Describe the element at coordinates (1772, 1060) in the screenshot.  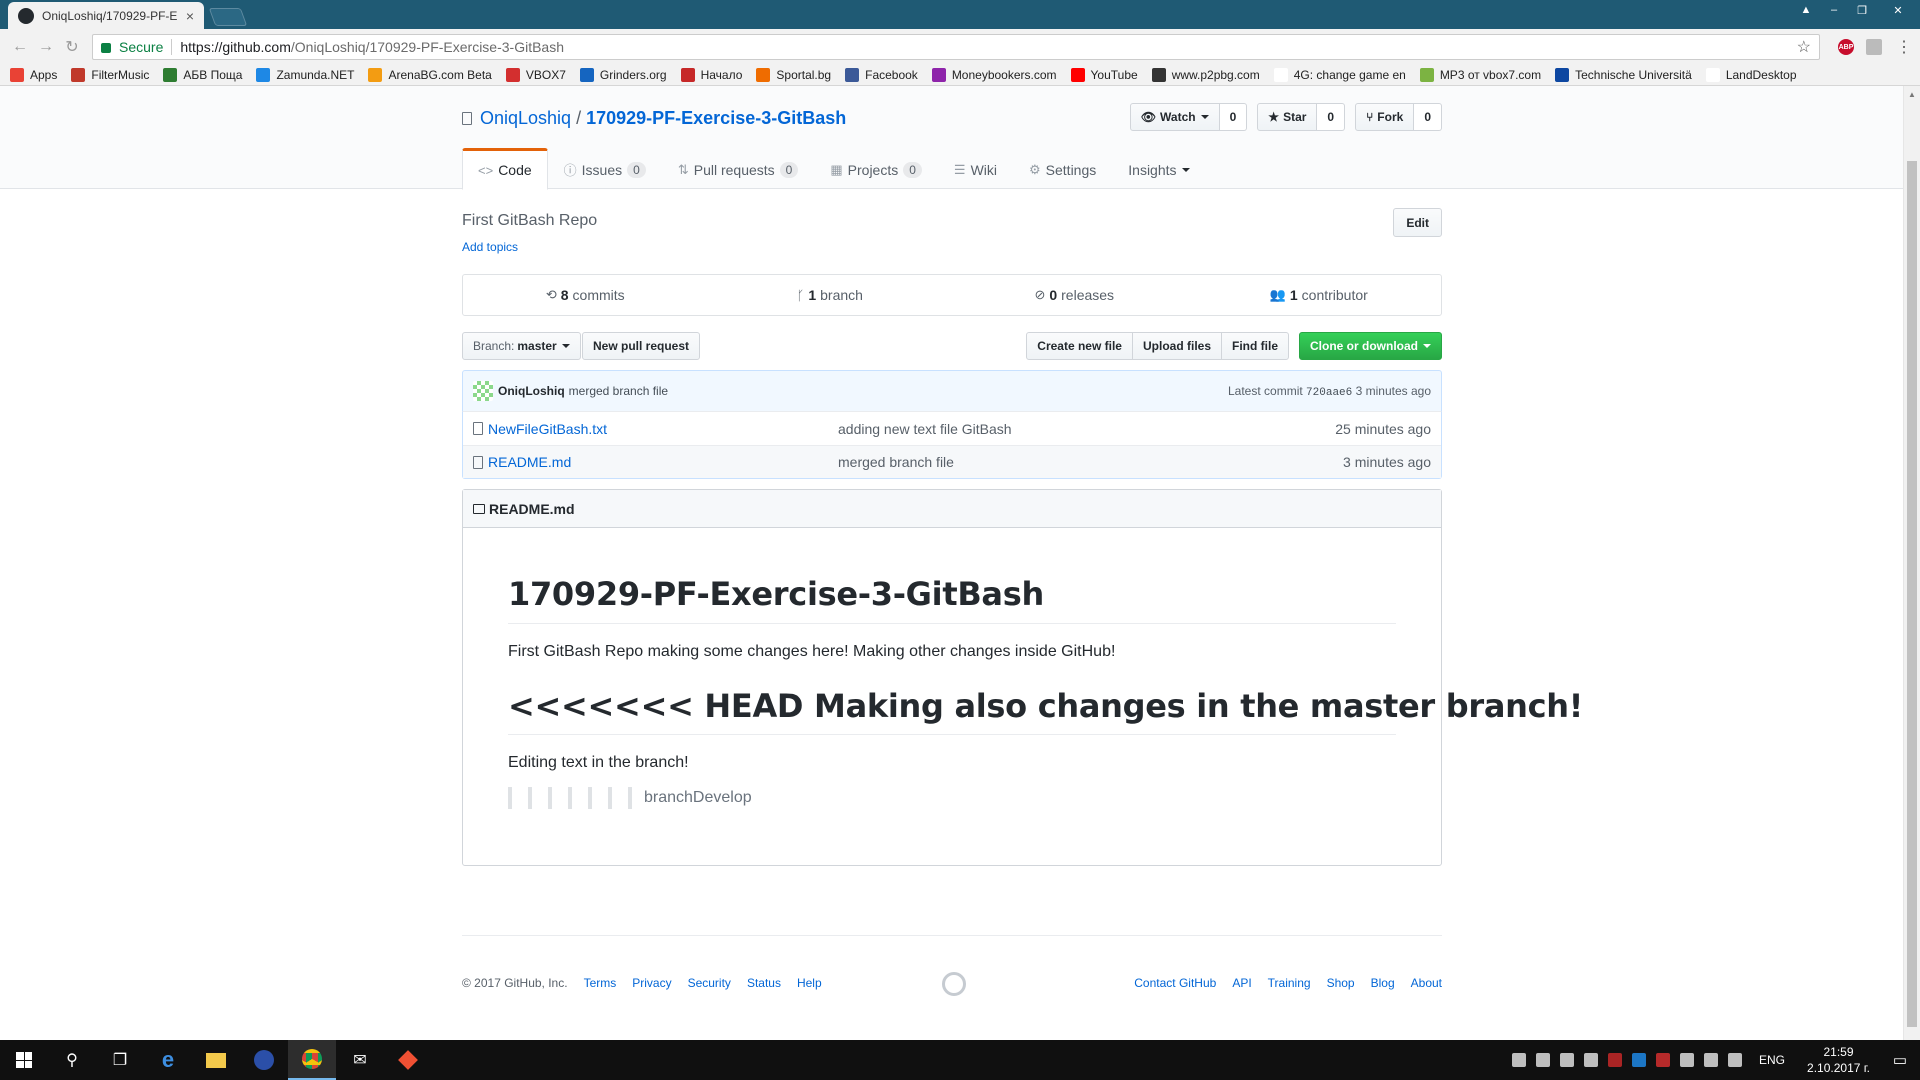
I see `language-indicator: ENG` at that location.